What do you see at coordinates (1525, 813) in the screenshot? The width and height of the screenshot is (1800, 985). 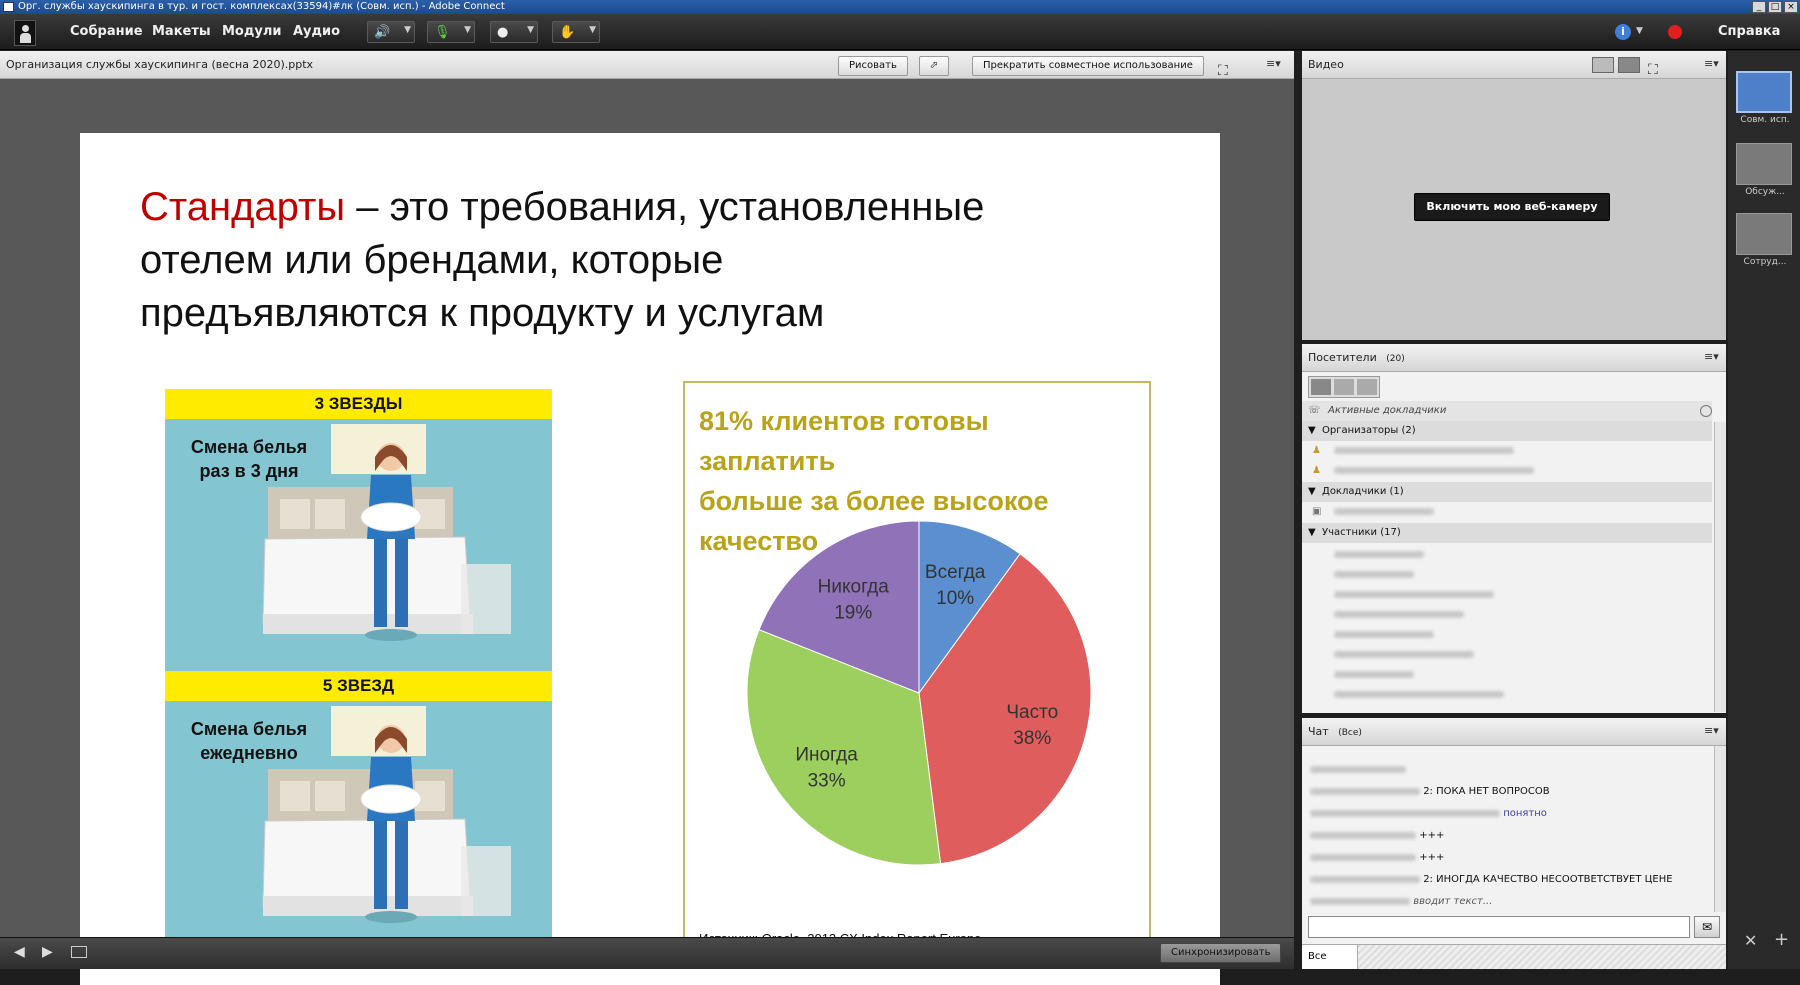 I see `chat-message-text: понятно` at bounding box center [1525, 813].